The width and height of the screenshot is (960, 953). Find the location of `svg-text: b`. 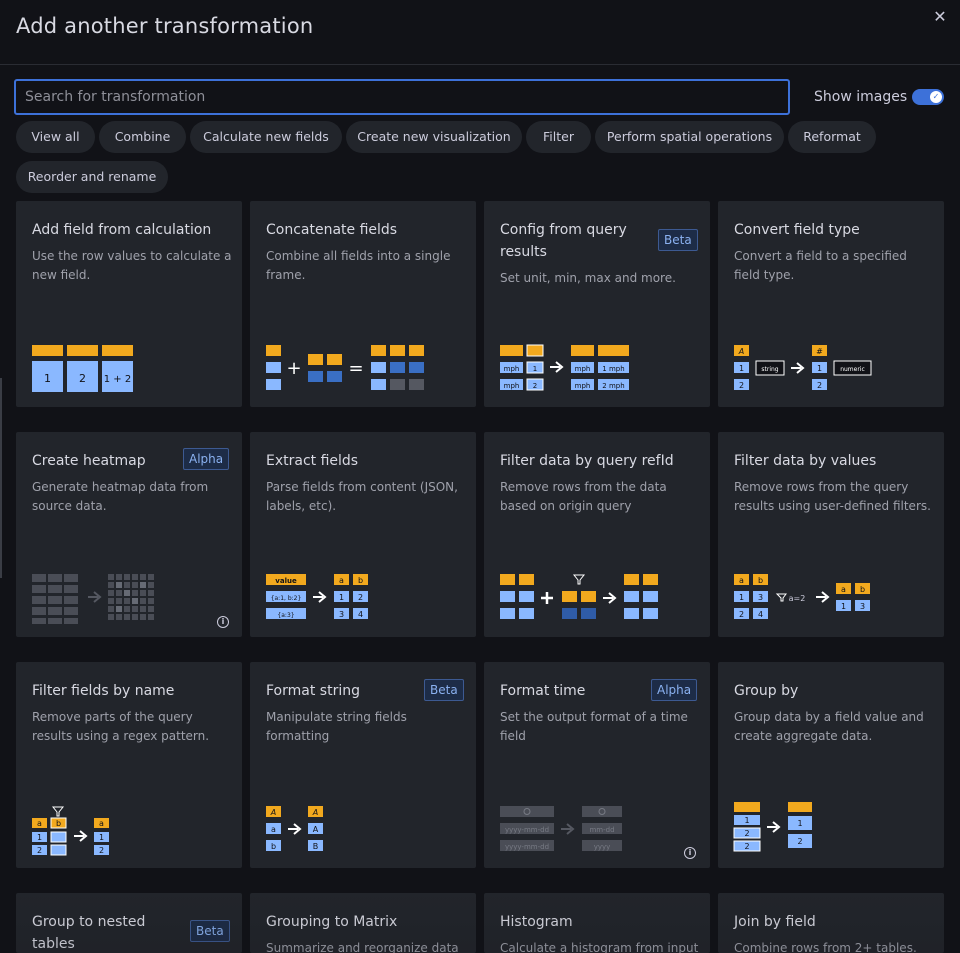

svg-text: b is located at coordinates (58, 823).